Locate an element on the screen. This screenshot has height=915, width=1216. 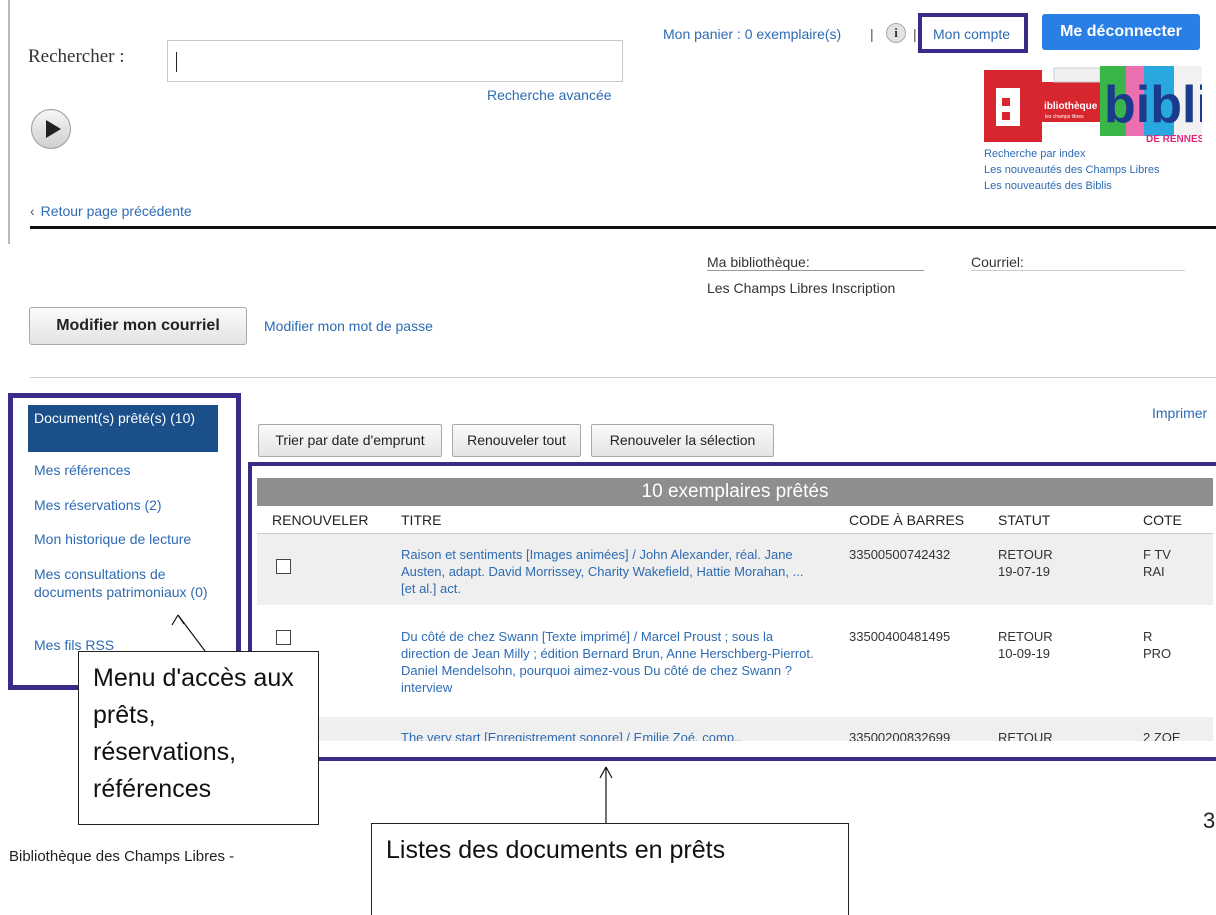
page-number: 3 is located at coordinates (1209, 820).